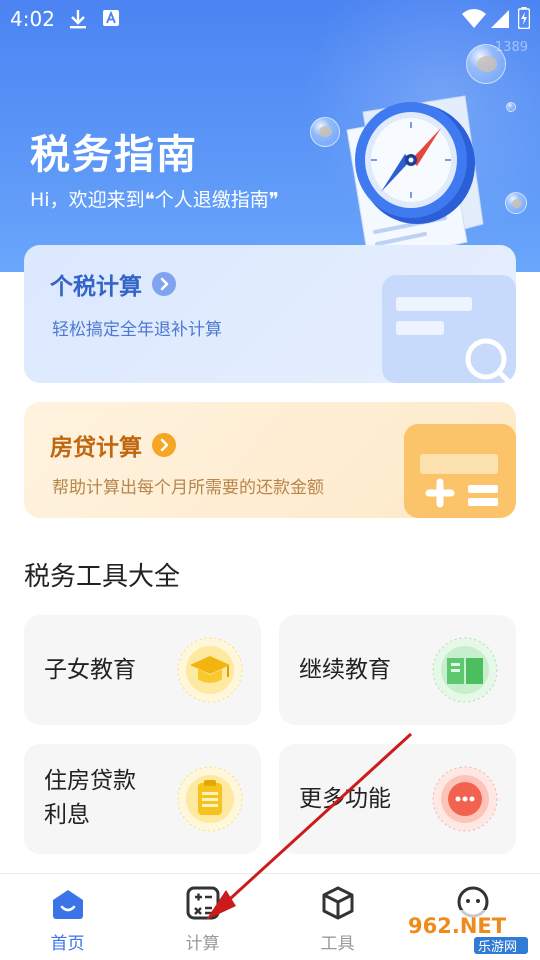 Image resolution: width=540 pixels, height=960 pixels. I want to click on mortgage-calc-card: 房贷计算 帮助计算出每个月所需要的还款金额, so click(270, 460).